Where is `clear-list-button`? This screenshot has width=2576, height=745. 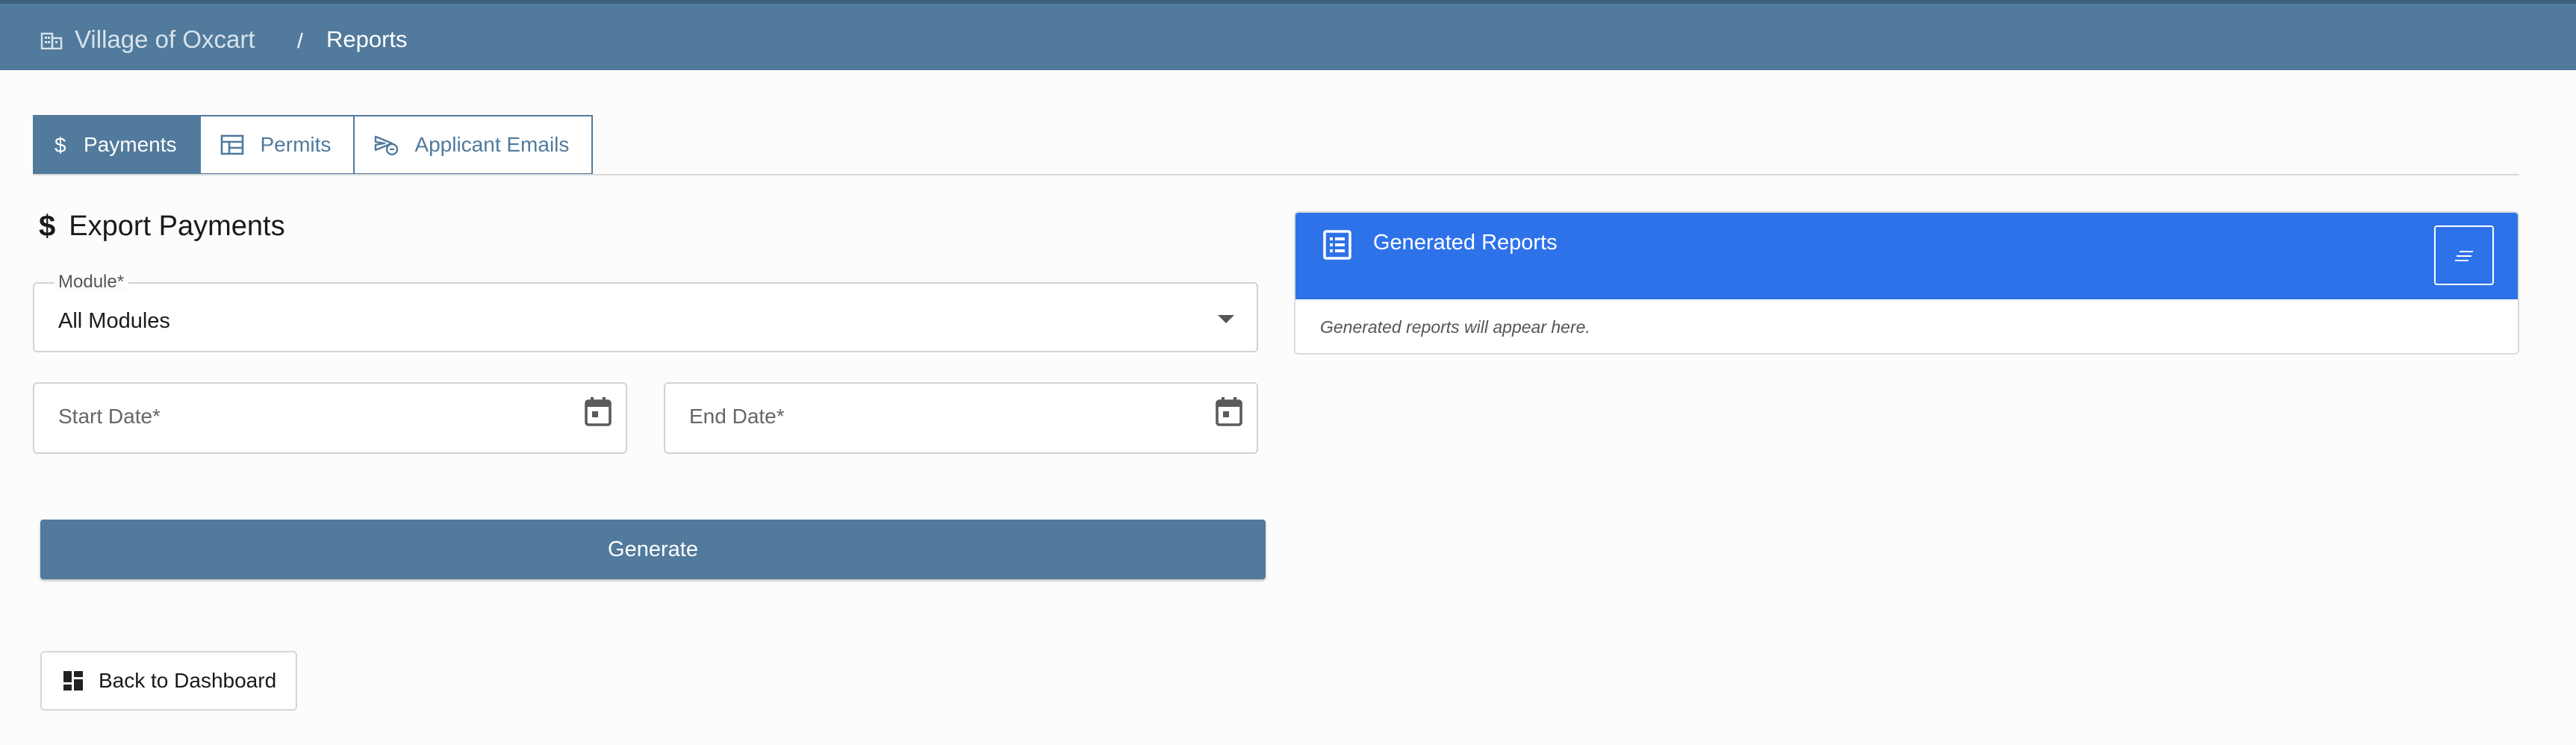 clear-list-button is located at coordinates (2464, 255).